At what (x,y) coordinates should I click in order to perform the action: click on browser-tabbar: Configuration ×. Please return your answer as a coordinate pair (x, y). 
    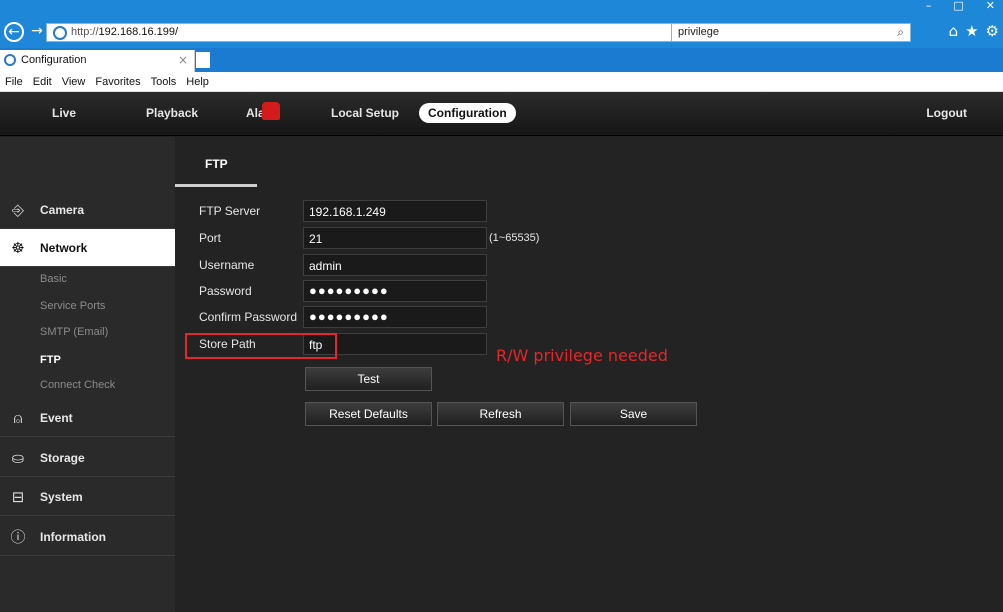
    Looking at the image, I should click on (501, 60).